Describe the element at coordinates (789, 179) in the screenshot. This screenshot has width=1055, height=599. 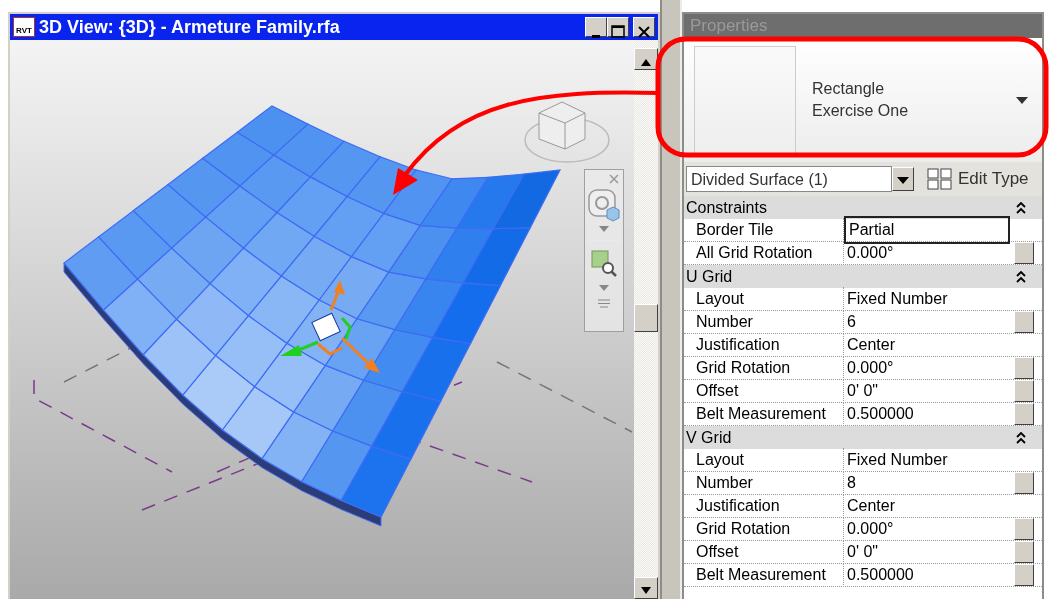
I see `selector-field: Divided Surface (1)` at that location.